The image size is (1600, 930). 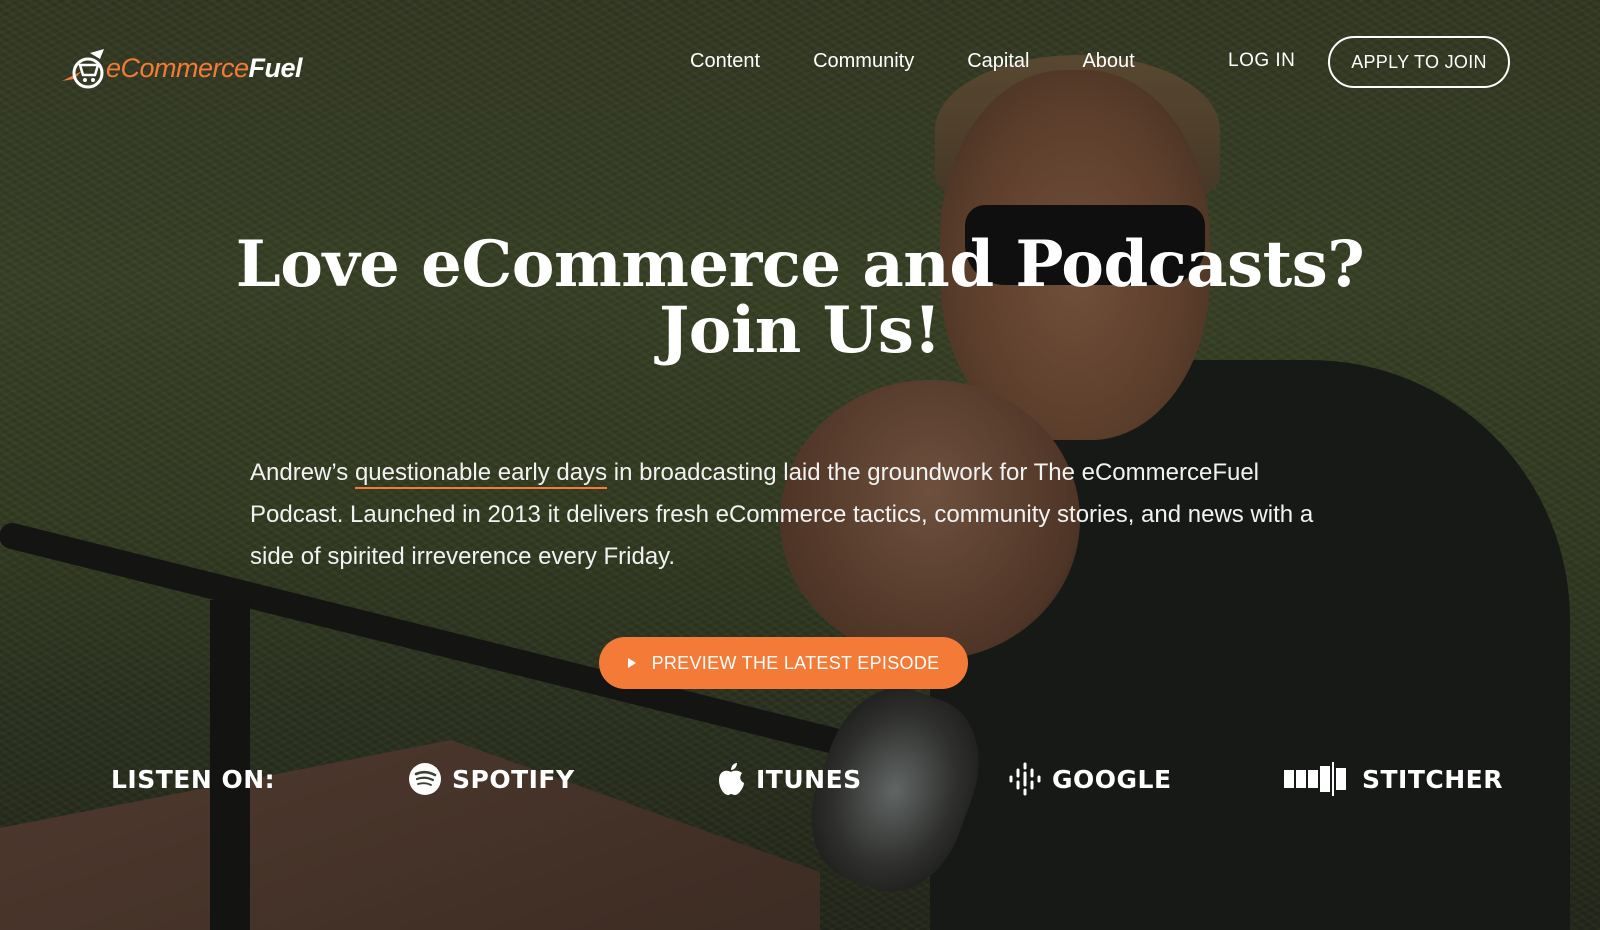 What do you see at coordinates (809, 779) in the screenshot?
I see `itunes-label: ITUNES` at bounding box center [809, 779].